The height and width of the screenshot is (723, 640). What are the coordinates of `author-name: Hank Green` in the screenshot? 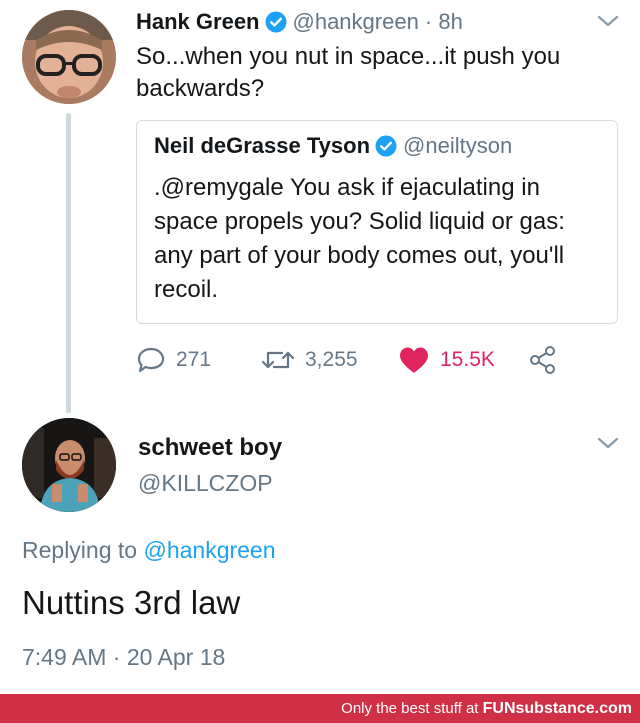 It's located at (198, 22).